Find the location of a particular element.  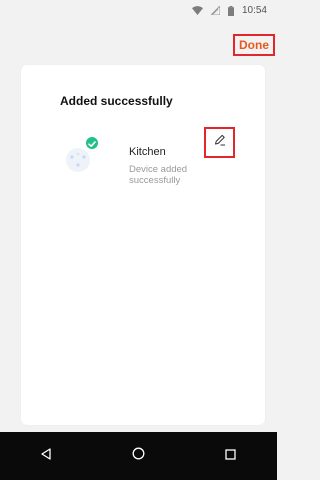

signal-icon is located at coordinates (215, 10).